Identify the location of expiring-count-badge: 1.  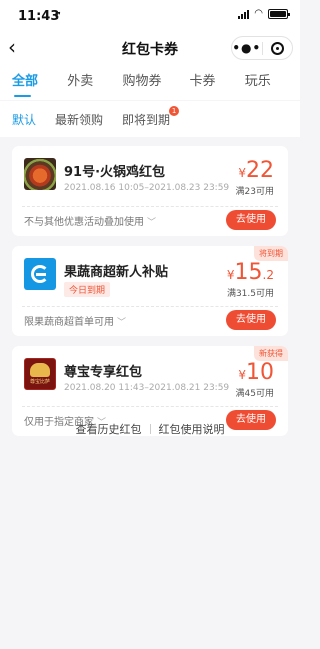
(174, 110).